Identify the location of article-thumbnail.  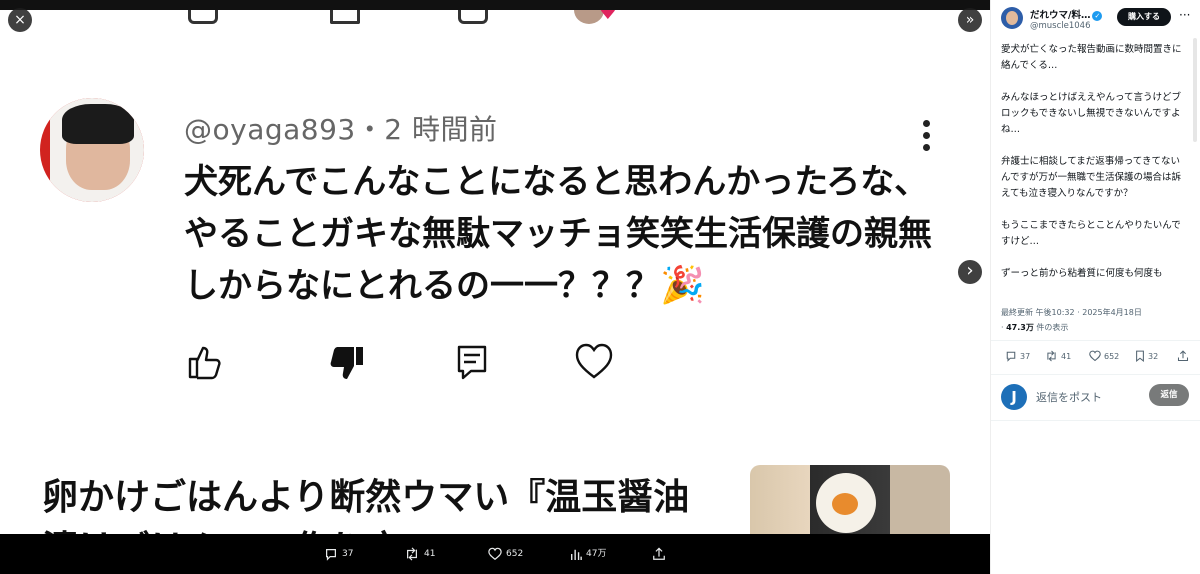
(850, 499).